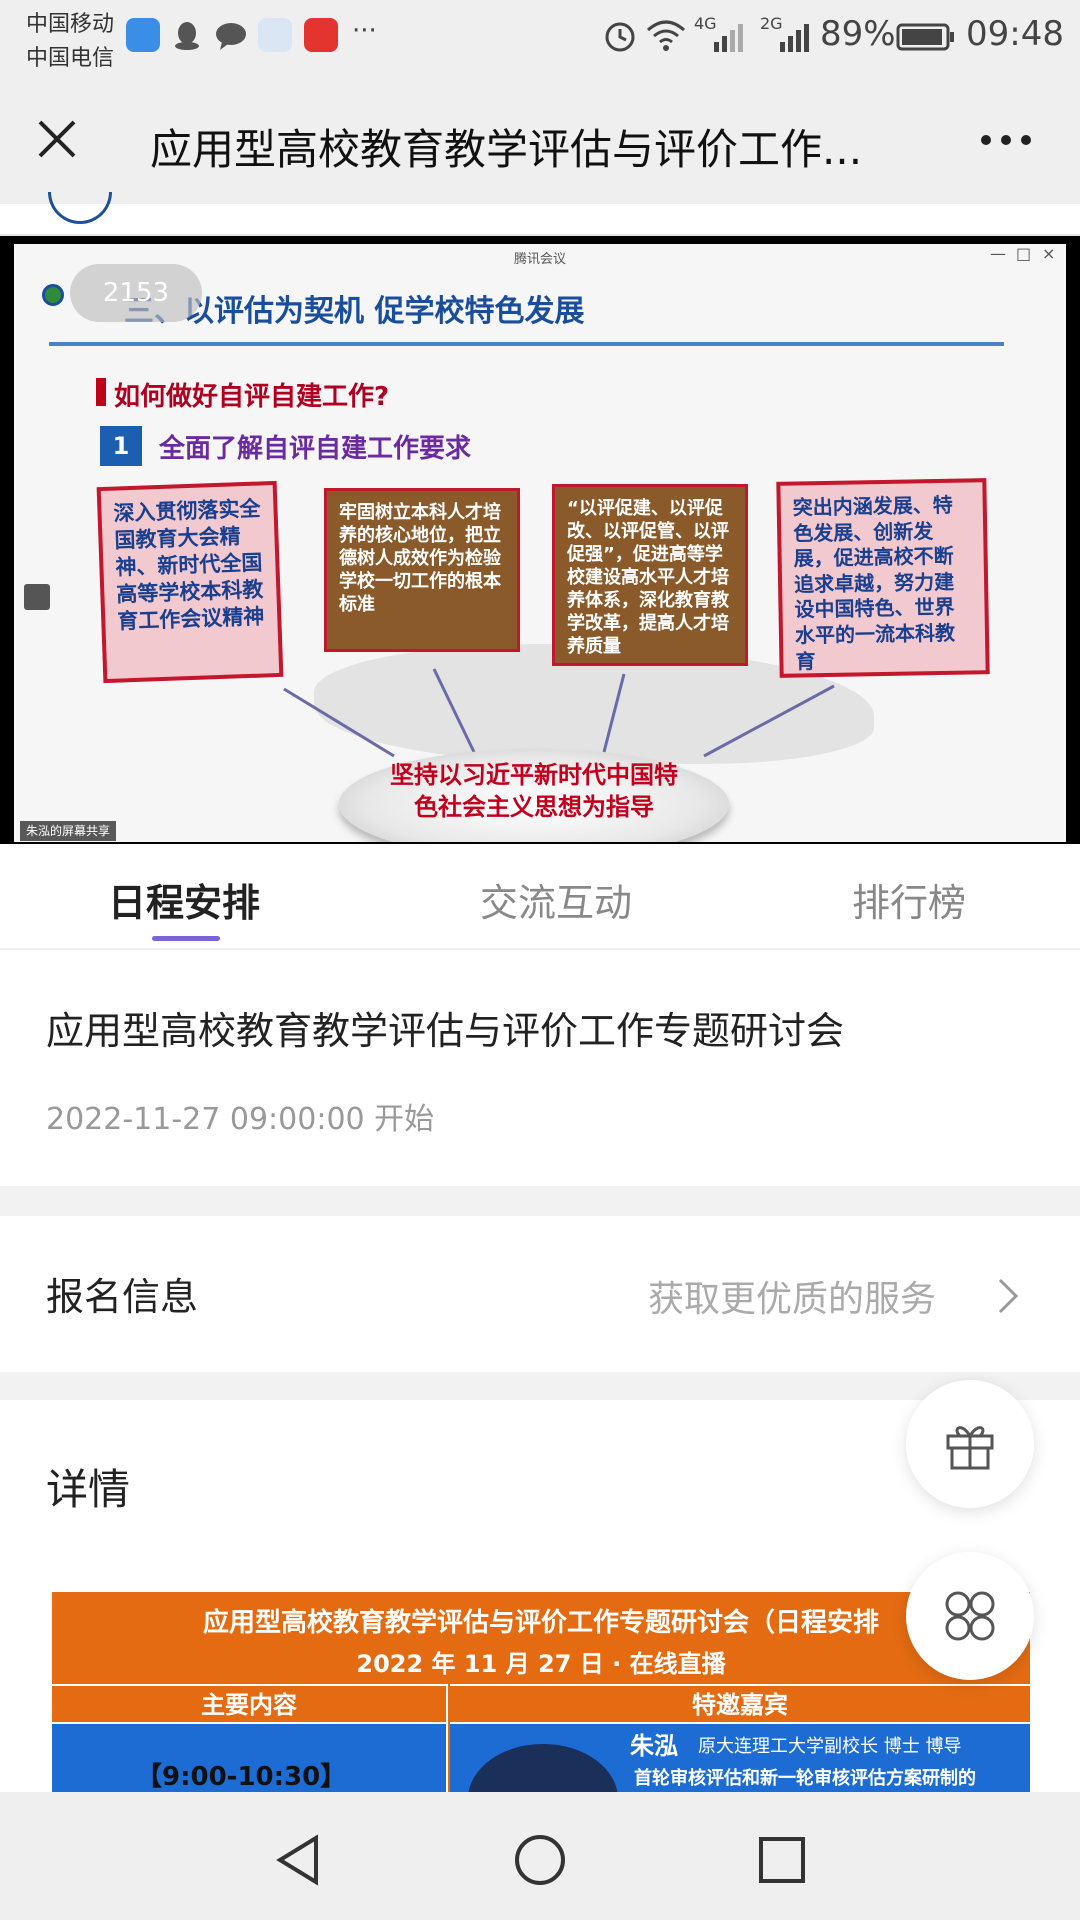 The width and height of the screenshot is (1080, 1920). I want to click on logo-icon, so click(80, 208).